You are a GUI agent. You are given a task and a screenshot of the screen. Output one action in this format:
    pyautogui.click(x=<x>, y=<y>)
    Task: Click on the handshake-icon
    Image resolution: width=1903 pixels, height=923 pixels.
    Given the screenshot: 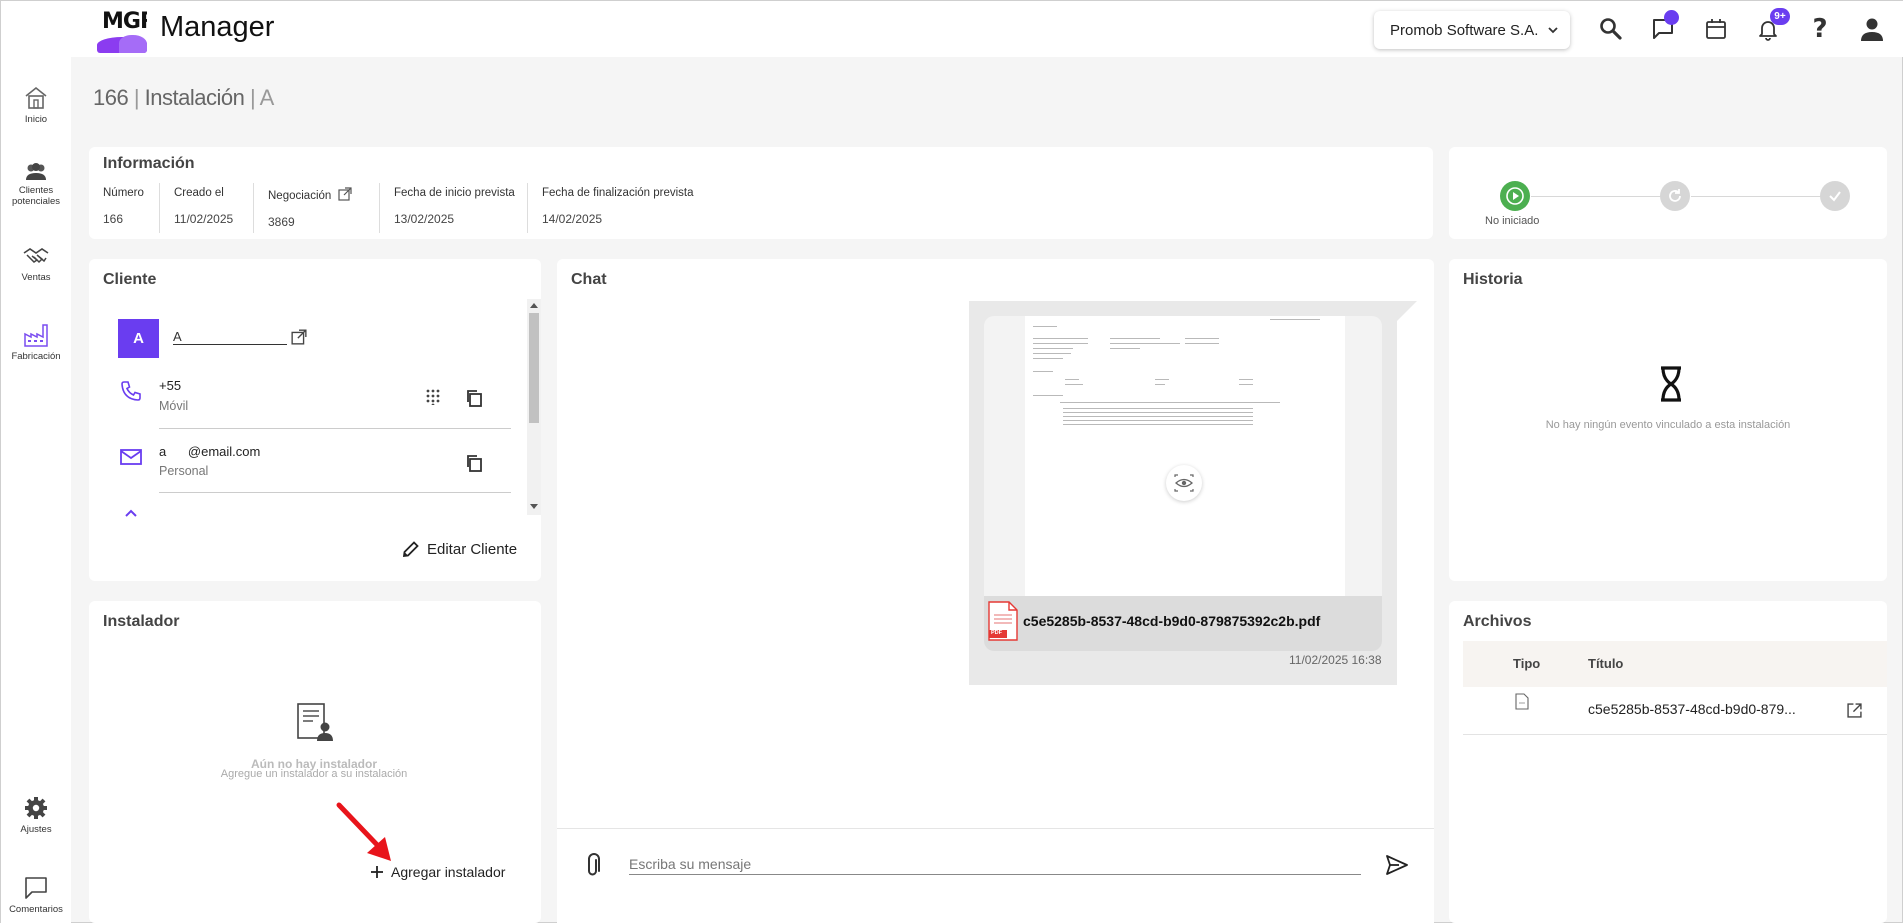 What is the action you would take?
    pyautogui.click(x=36, y=256)
    